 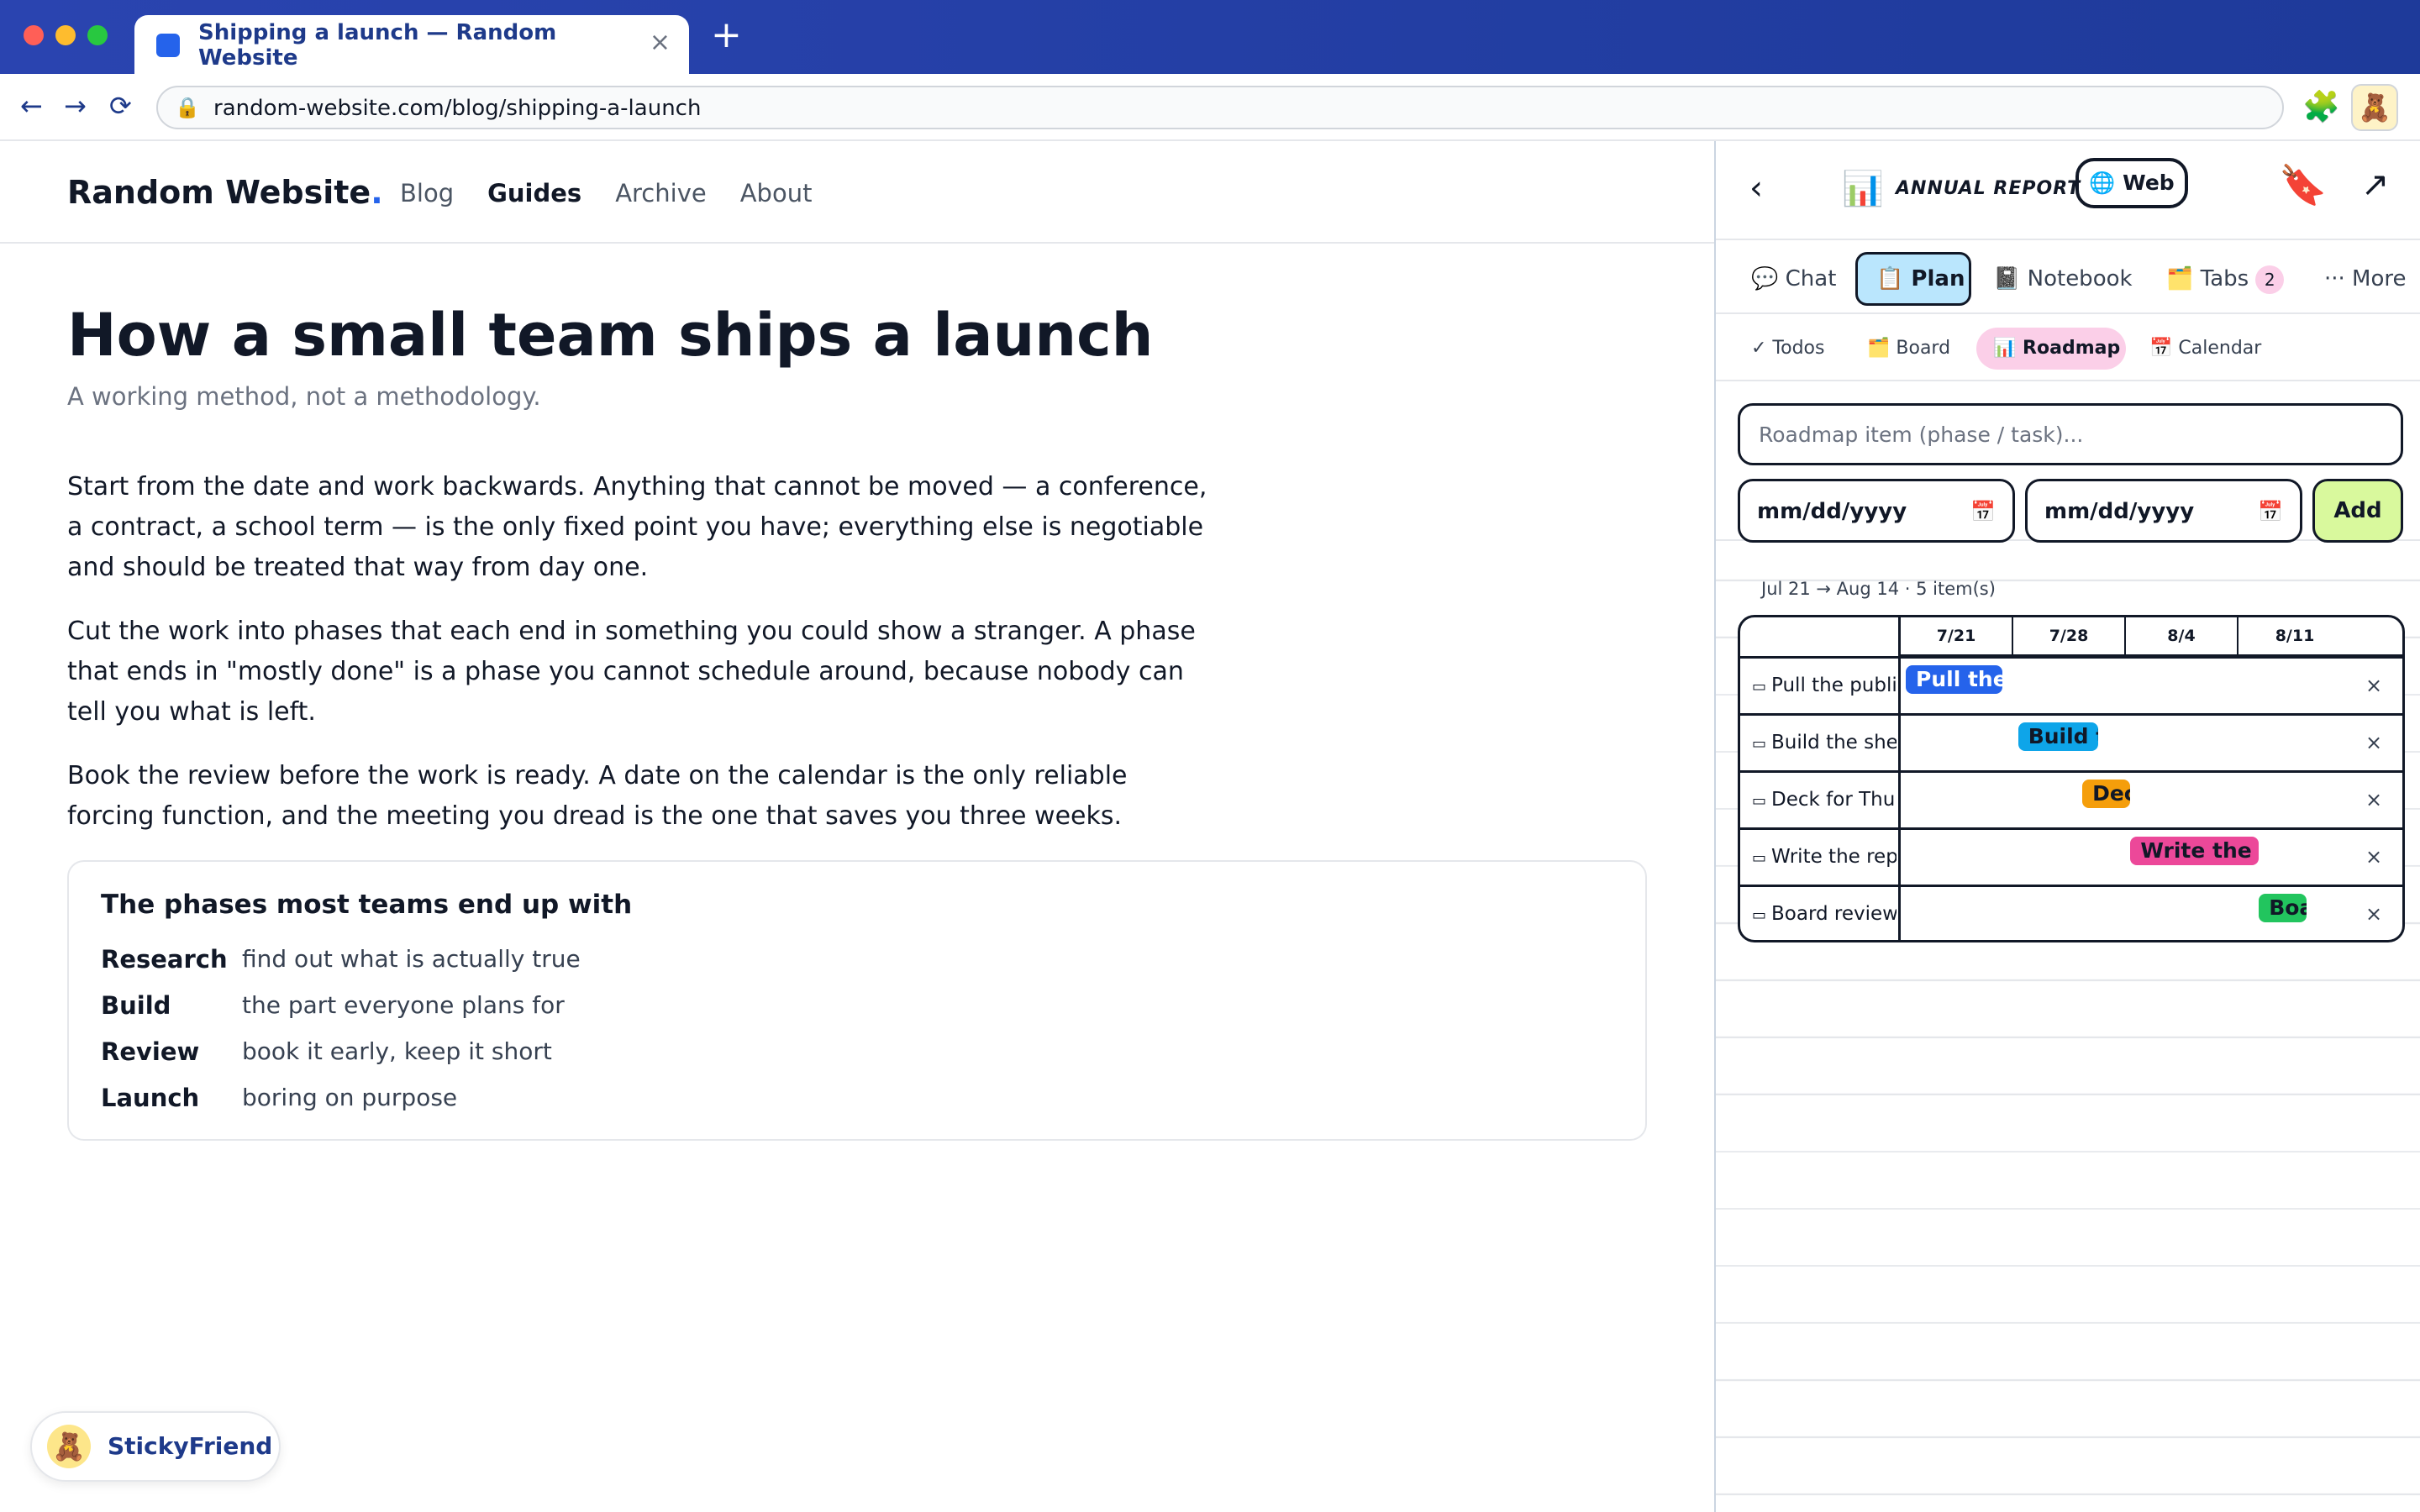 I want to click on extensions-puzzle-icon: 🧩, so click(x=2321, y=107).